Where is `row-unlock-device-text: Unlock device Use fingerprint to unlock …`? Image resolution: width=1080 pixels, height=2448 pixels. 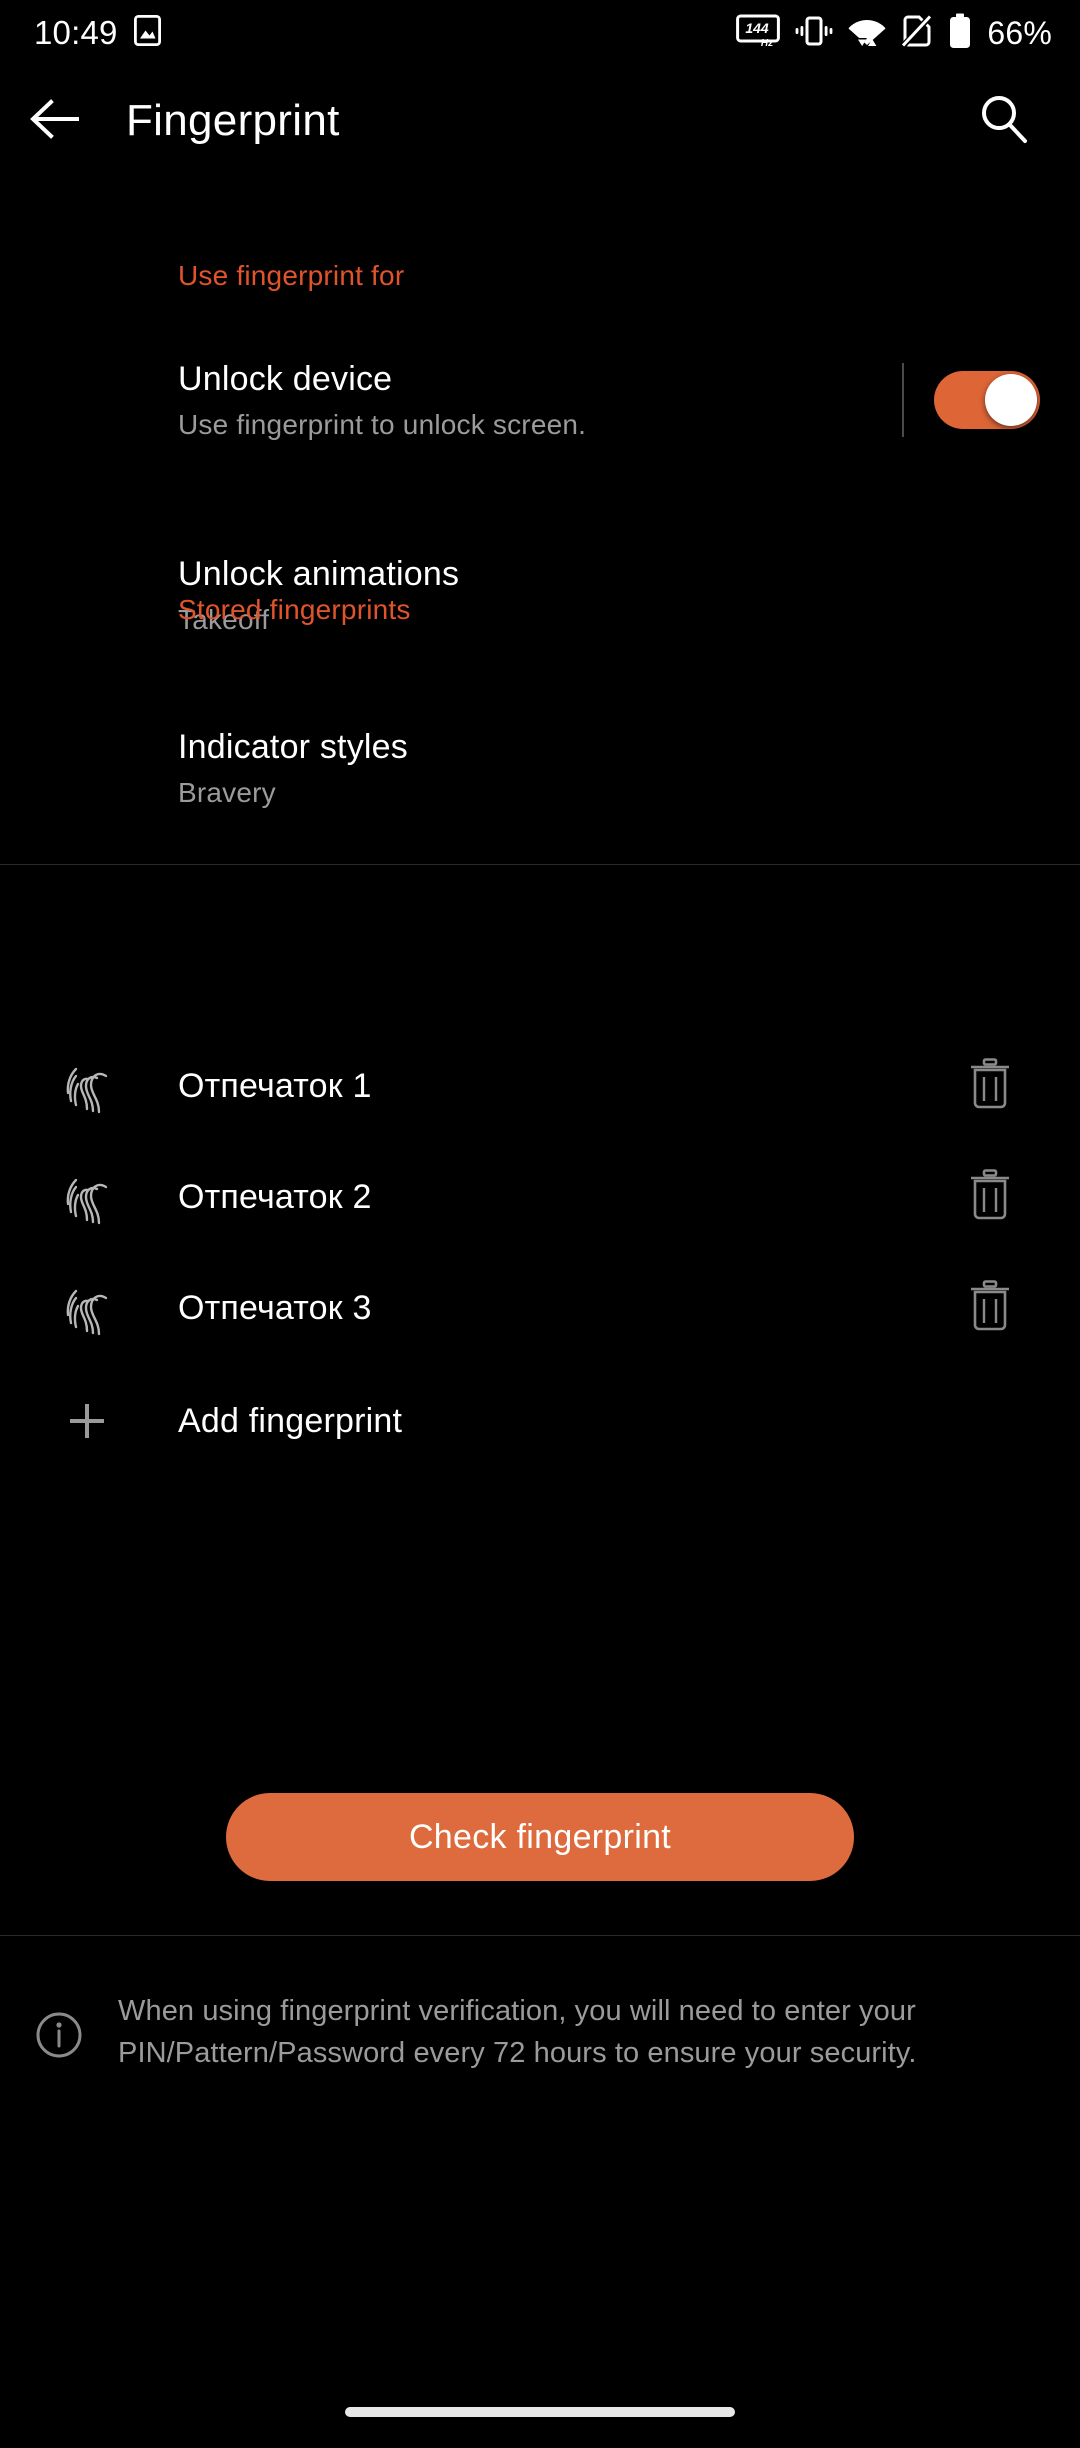 row-unlock-device-text: Unlock device Use fingerprint to unlock … is located at coordinates (293, 400).